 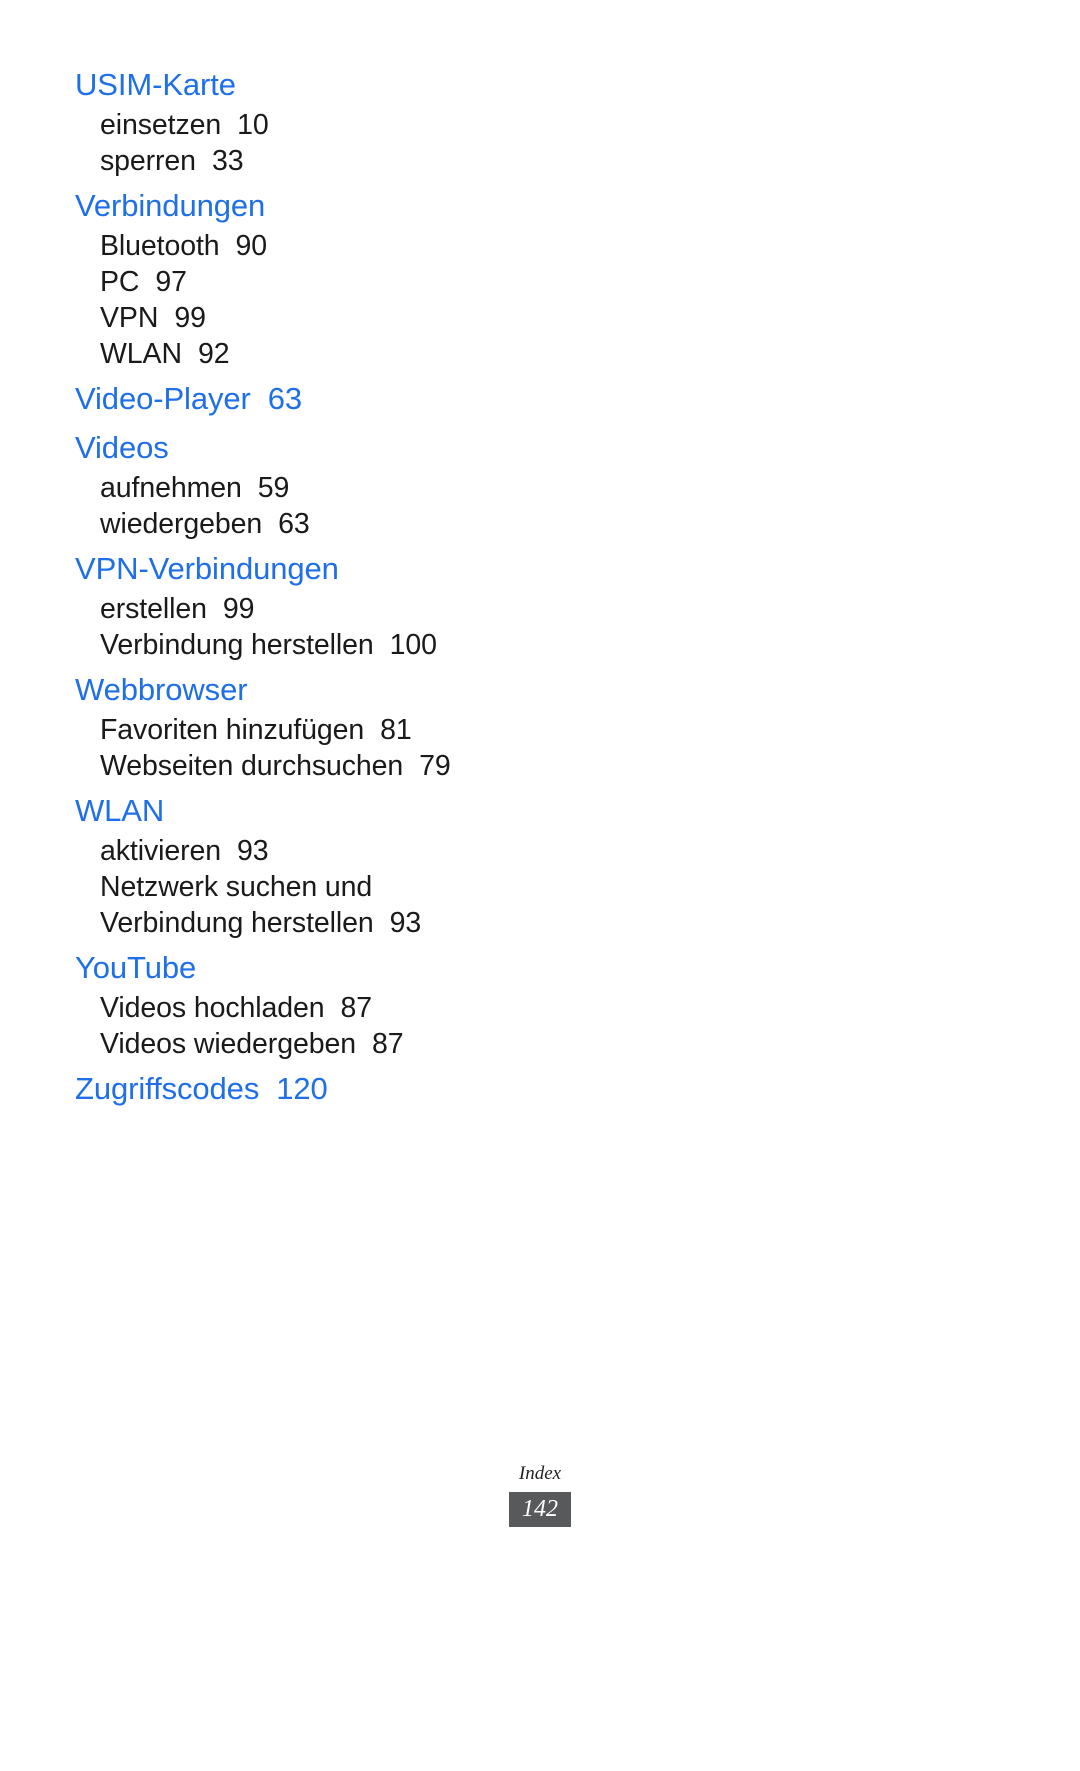 What do you see at coordinates (155, 84) in the screenshot?
I see `index-group-heading-label: USIM-Karte` at bounding box center [155, 84].